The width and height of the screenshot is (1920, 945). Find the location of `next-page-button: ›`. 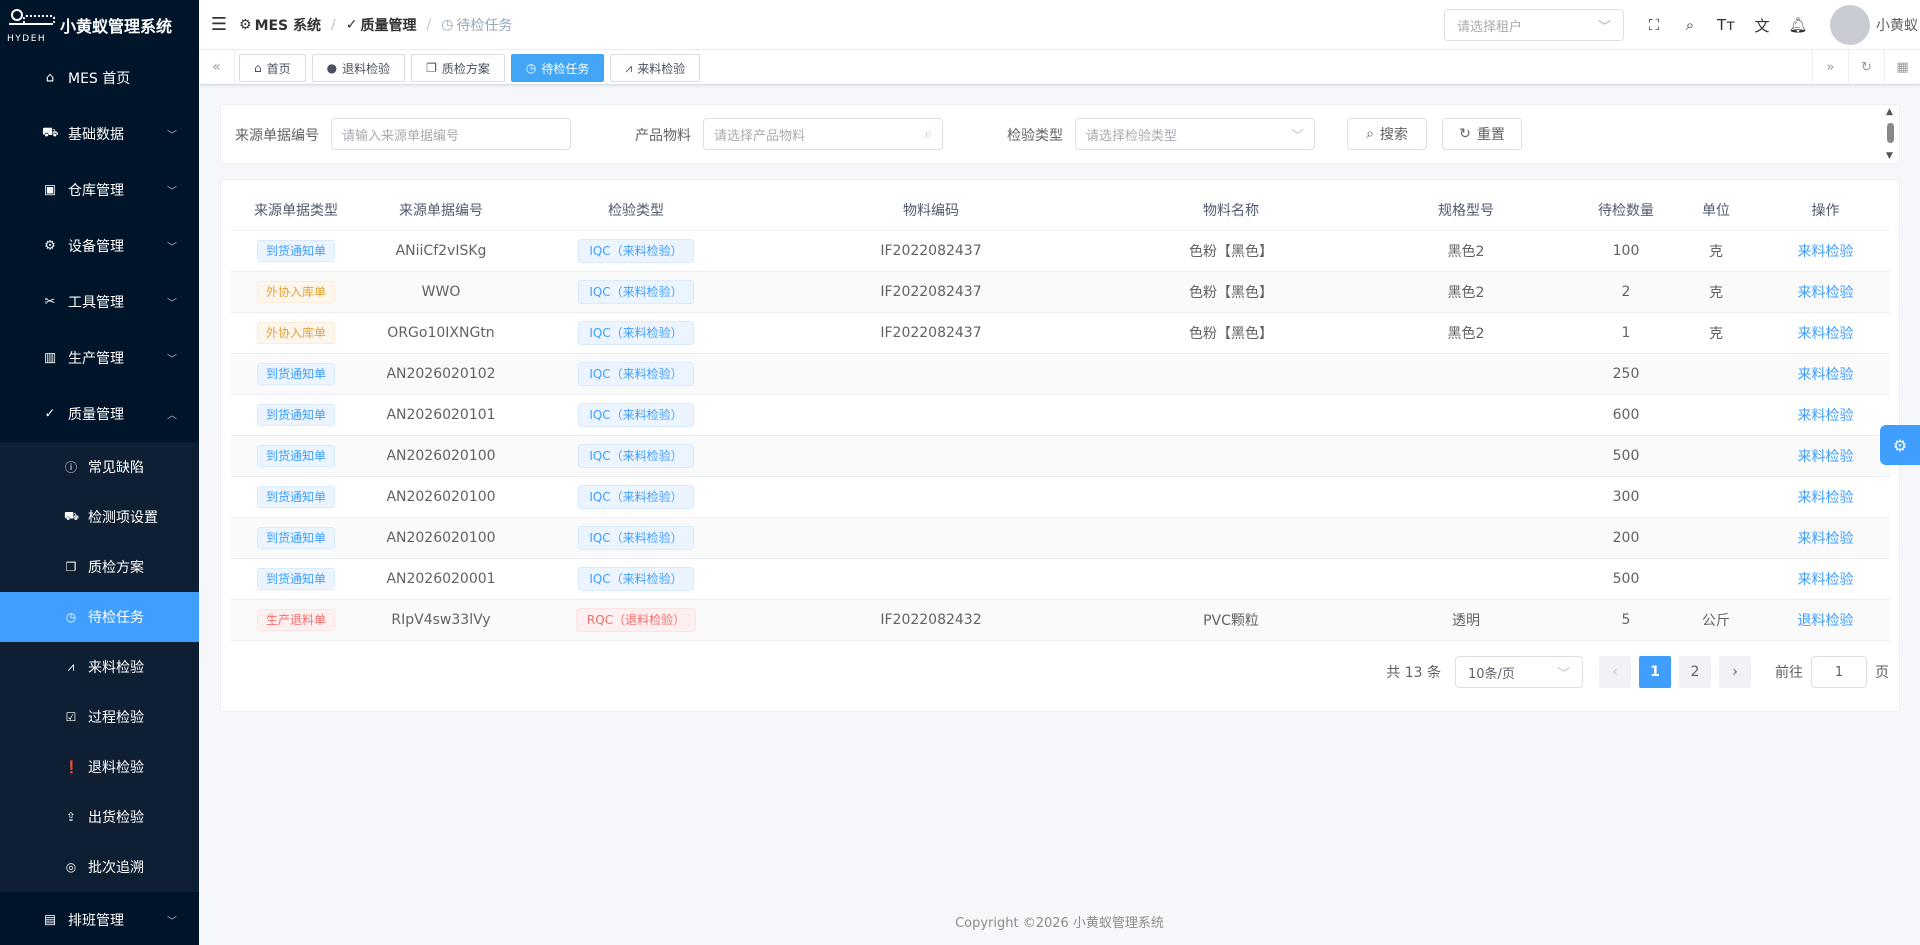

next-page-button: › is located at coordinates (1735, 672).